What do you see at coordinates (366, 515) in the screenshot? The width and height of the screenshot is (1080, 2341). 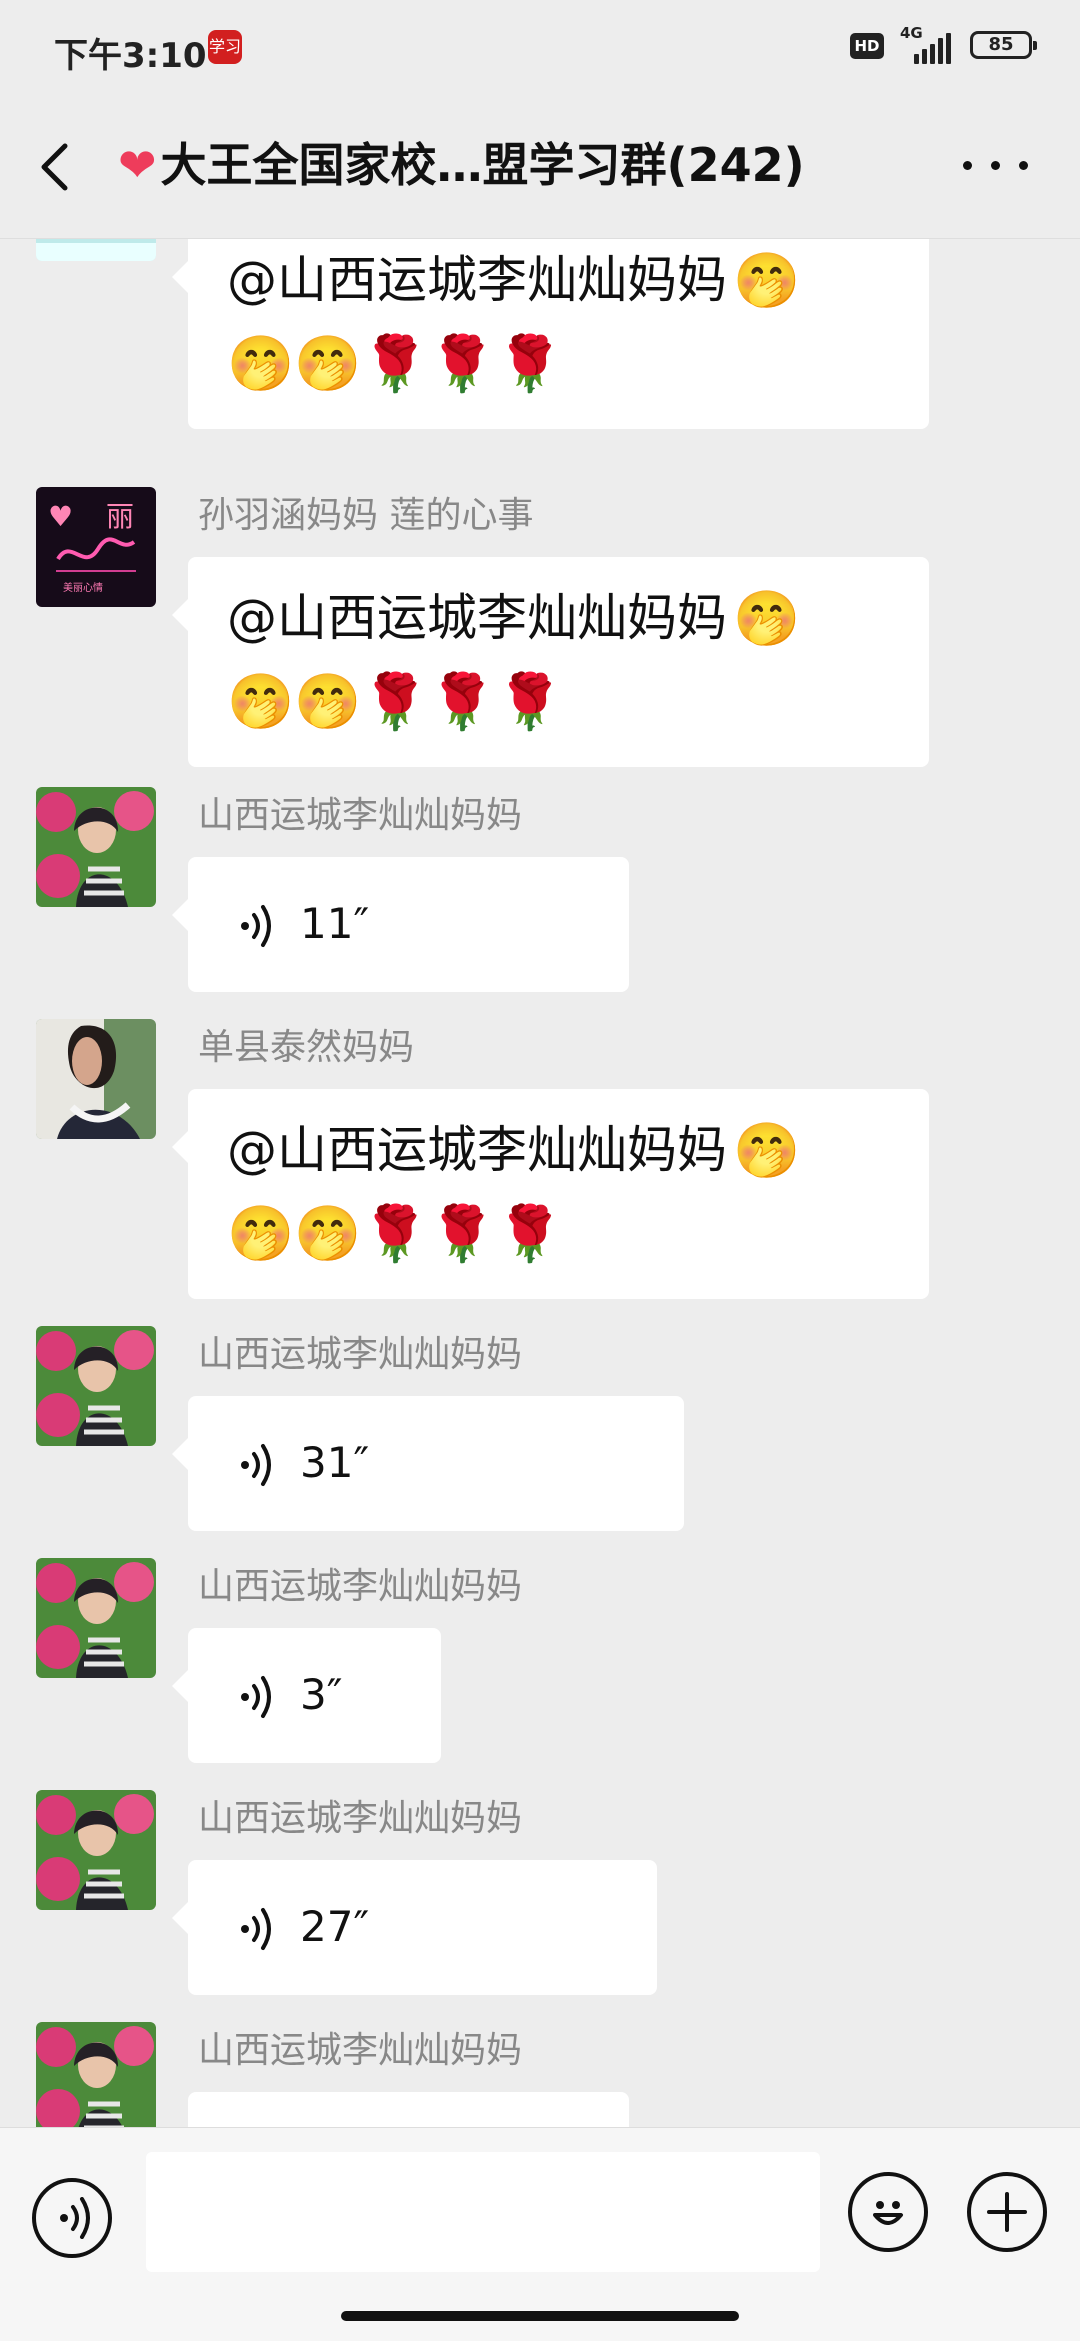 I see `sender-name: 孙羽涵妈妈 莲的心事` at bounding box center [366, 515].